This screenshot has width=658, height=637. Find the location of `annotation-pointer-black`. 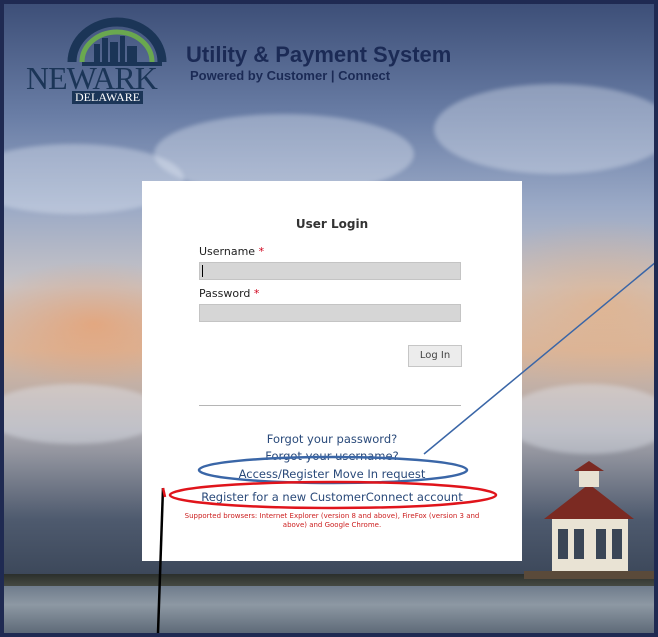

annotation-pointer-black is located at coordinates (160, 560).